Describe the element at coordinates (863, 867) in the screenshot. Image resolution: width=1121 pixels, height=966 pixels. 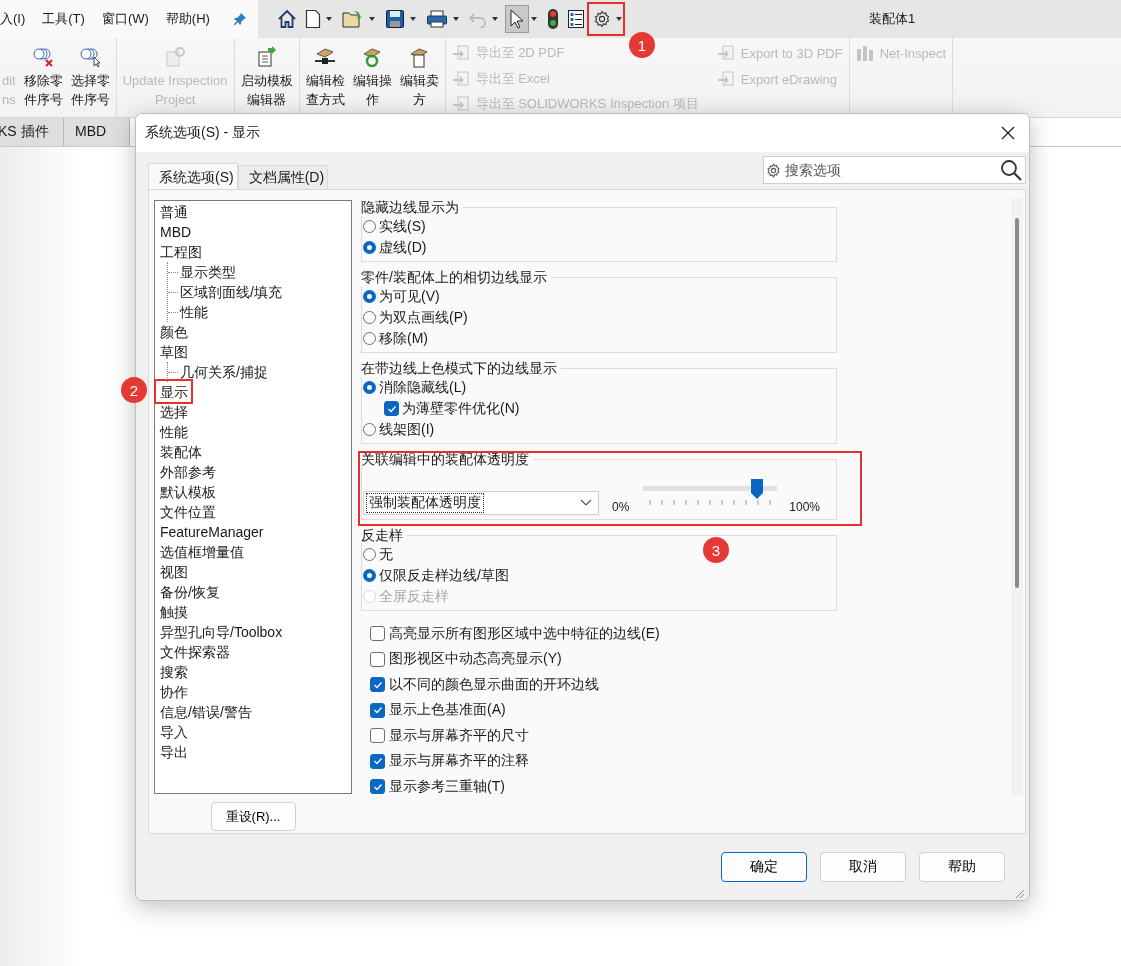
I see `dialog-button: 取消` at that location.